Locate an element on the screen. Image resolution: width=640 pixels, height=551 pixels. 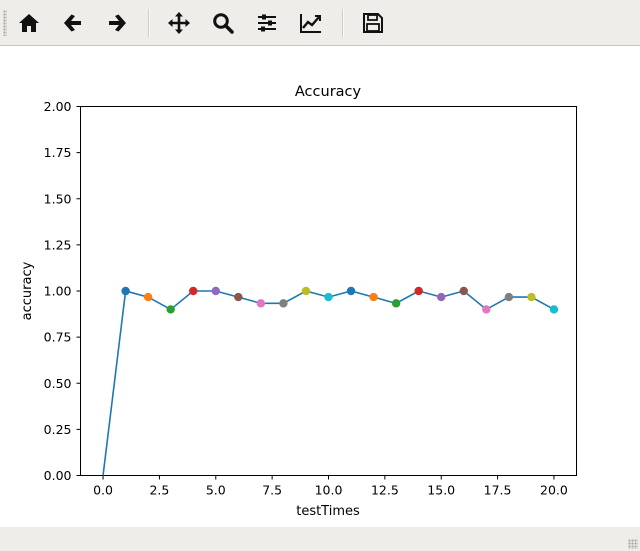
arrow-right-icon is located at coordinates (117, 23).